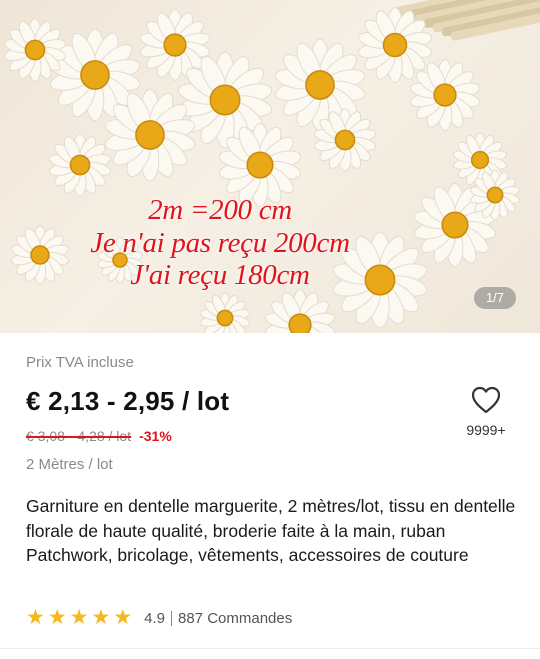 This screenshot has height=659, width=540. I want to click on image-counter-badge: 1/7, so click(495, 298).